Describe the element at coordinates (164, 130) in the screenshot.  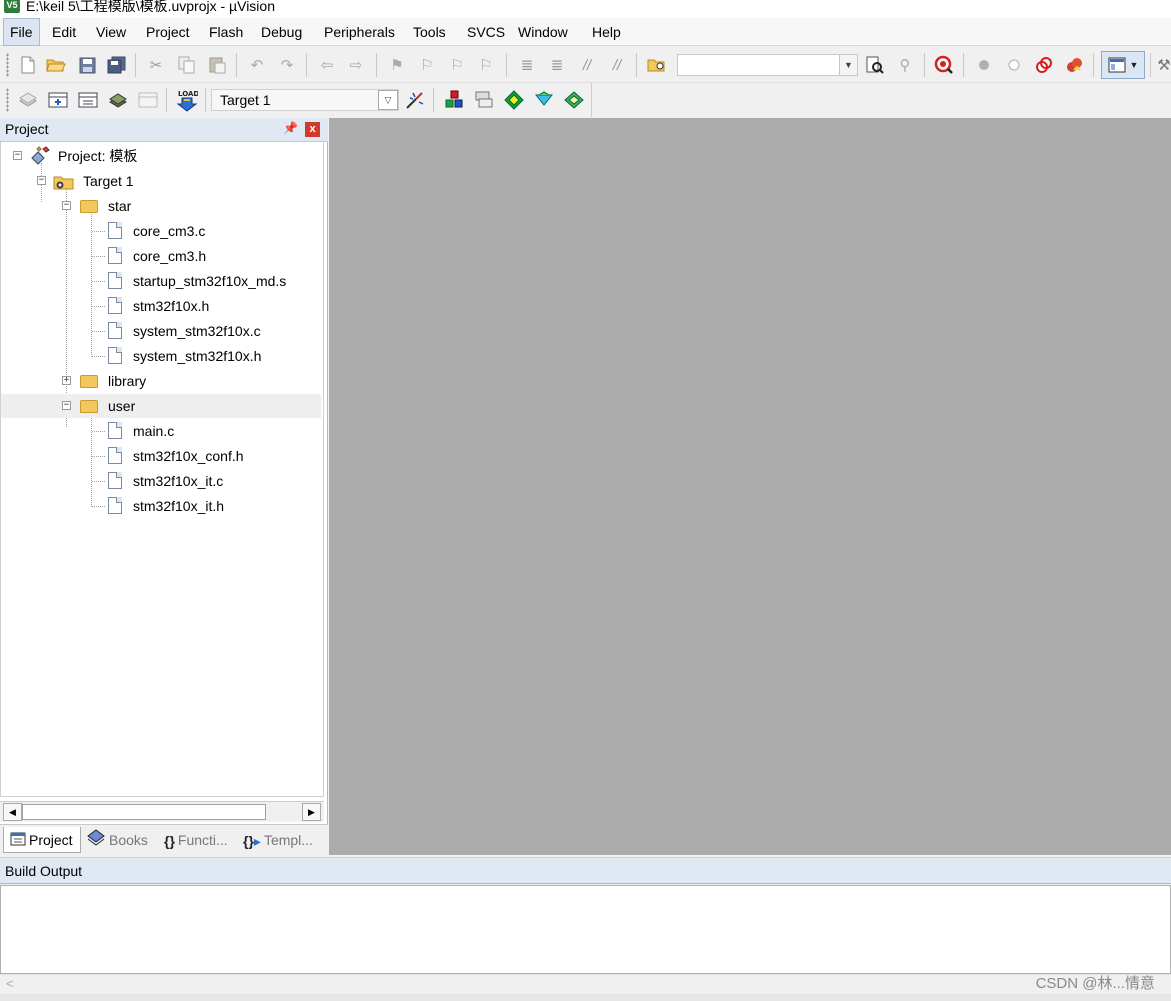
I see `project-panel-header: Project 📌 x` at that location.